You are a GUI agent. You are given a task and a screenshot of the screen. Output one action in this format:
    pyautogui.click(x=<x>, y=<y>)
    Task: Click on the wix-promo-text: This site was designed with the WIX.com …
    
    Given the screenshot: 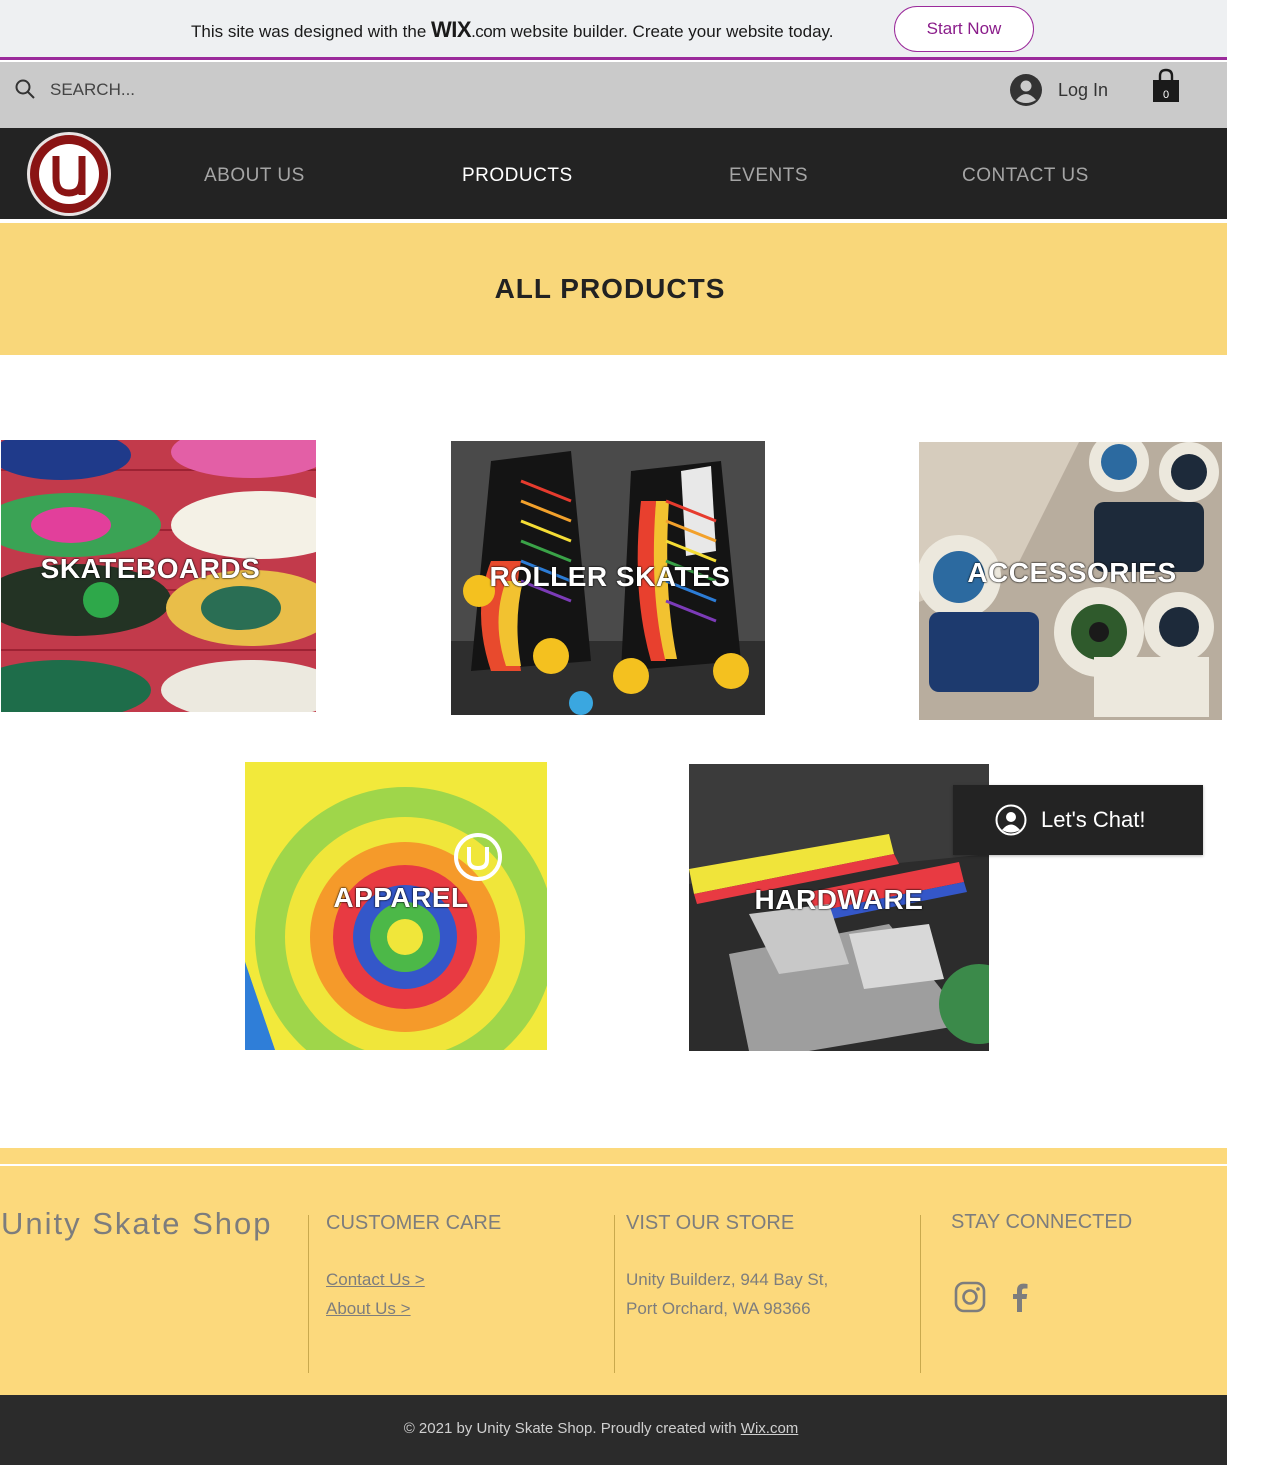 What is the action you would take?
    pyautogui.click(x=512, y=30)
    